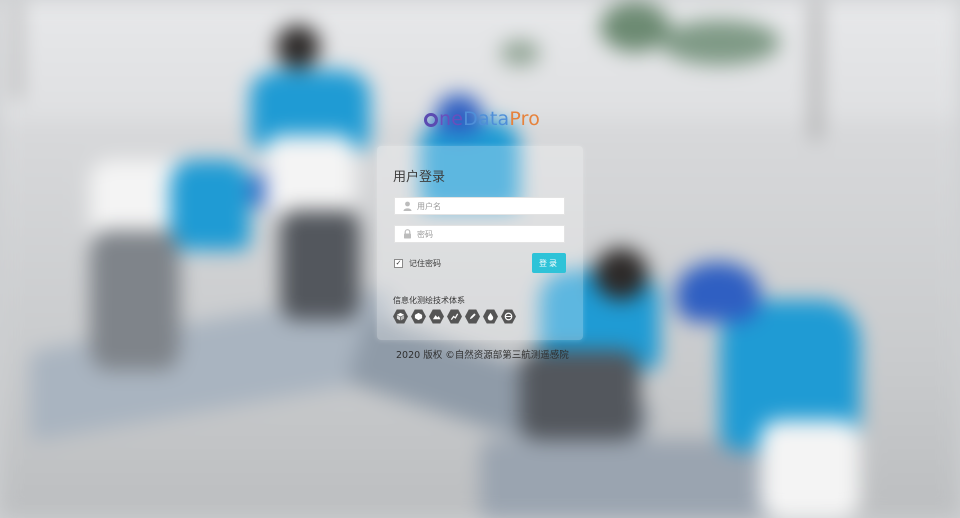 The width and height of the screenshot is (960, 518). Describe the element at coordinates (487, 234) in the screenshot. I see `password-input` at that location.